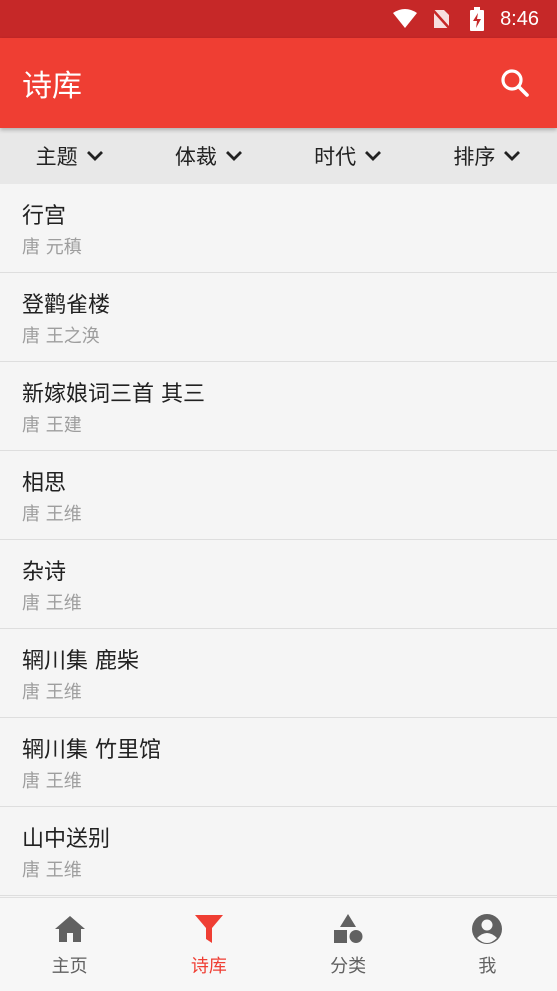  I want to click on wifi-icon, so click(405, 19).